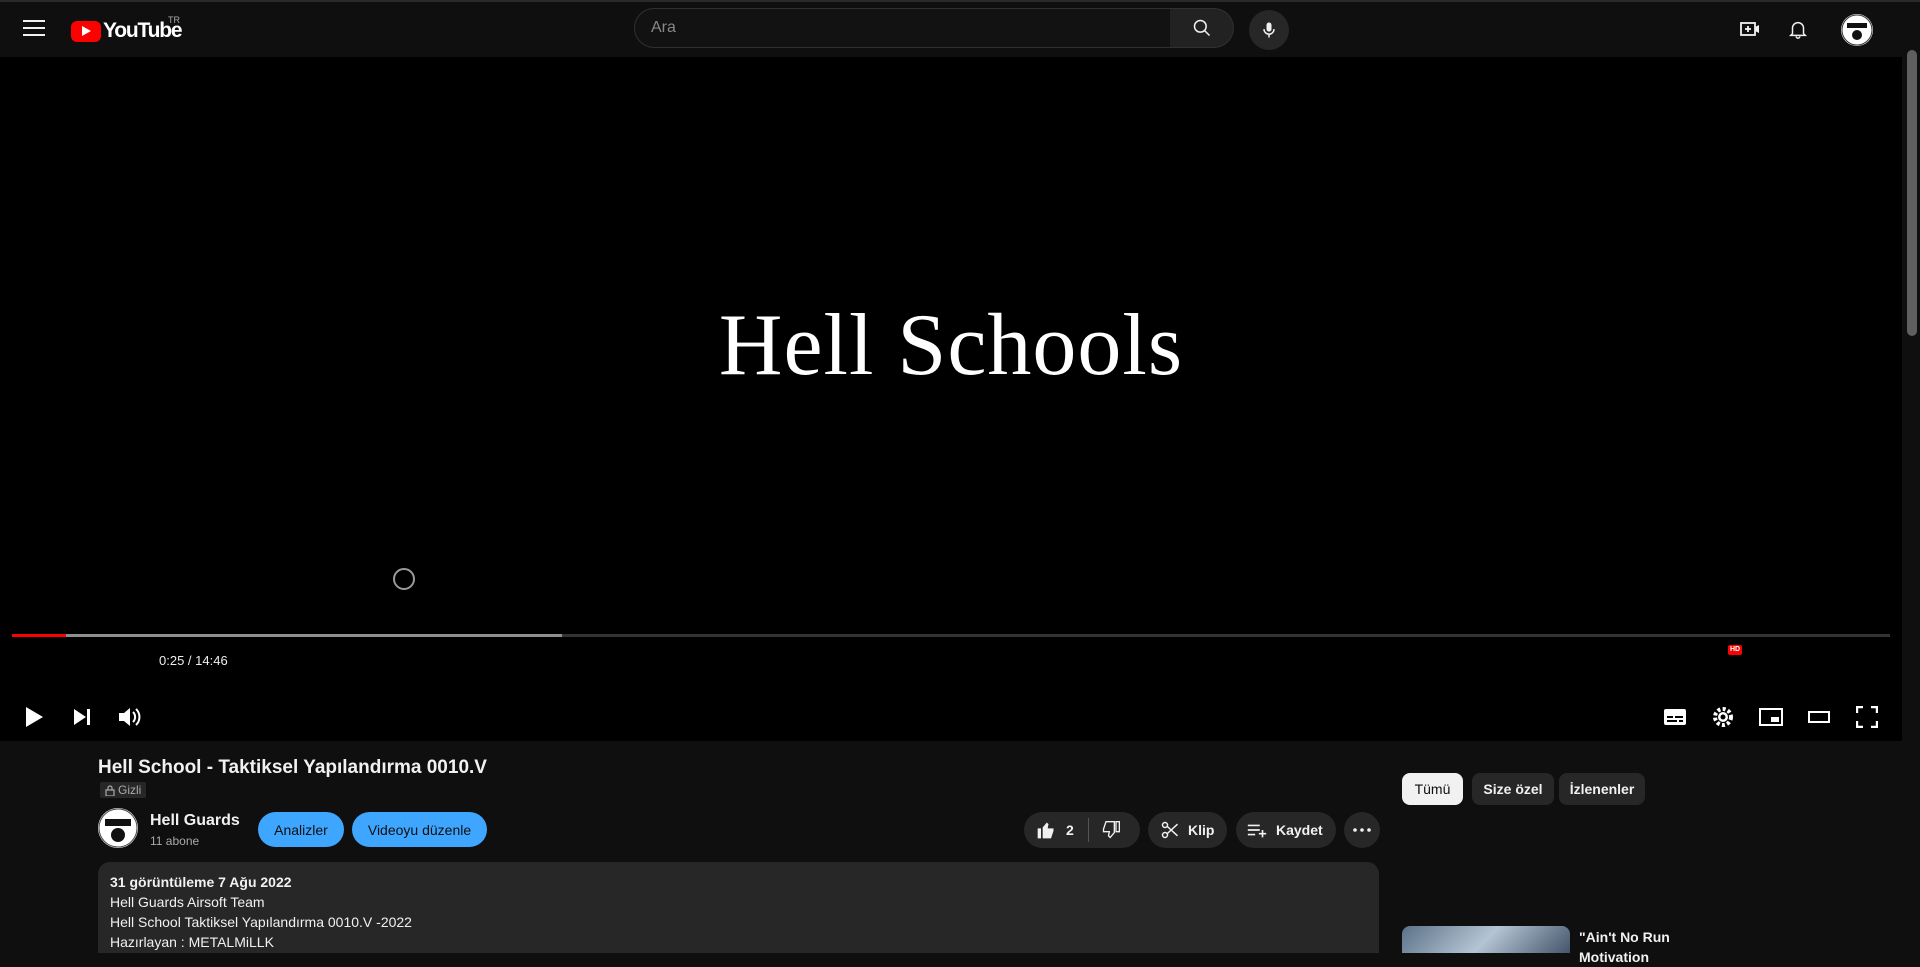  What do you see at coordinates (195, 821) in the screenshot?
I see `channel-name: Hell Guards` at bounding box center [195, 821].